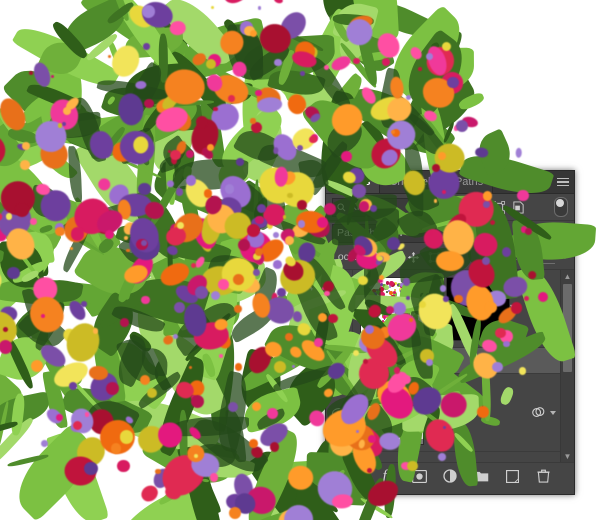 Image resolution: width=600 pixels, height=520 pixels. What do you see at coordinates (563, 182) in the screenshot?
I see `hamburger-menu-icon` at bounding box center [563, 182].